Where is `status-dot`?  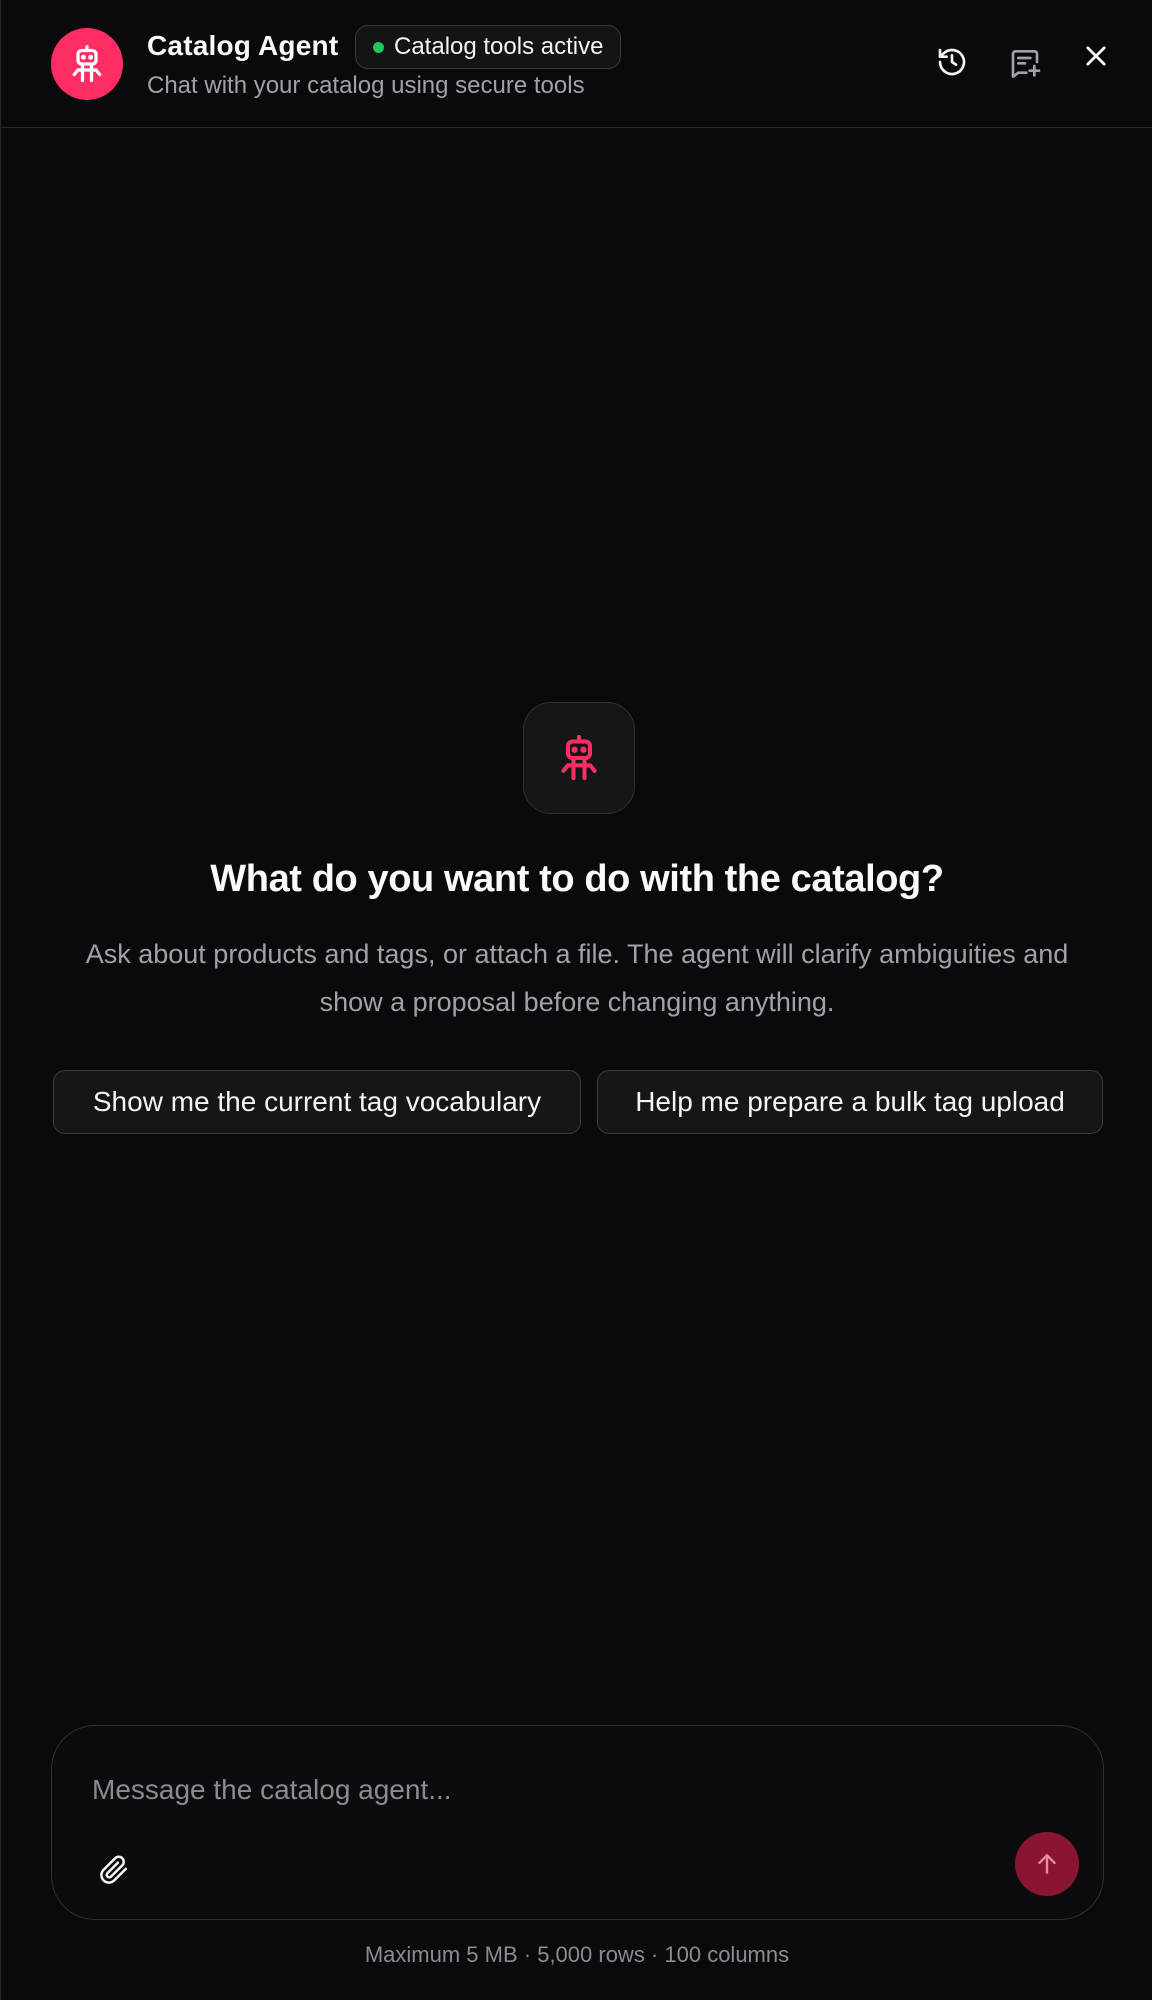
status-dot is located at coordinates (378, 47).